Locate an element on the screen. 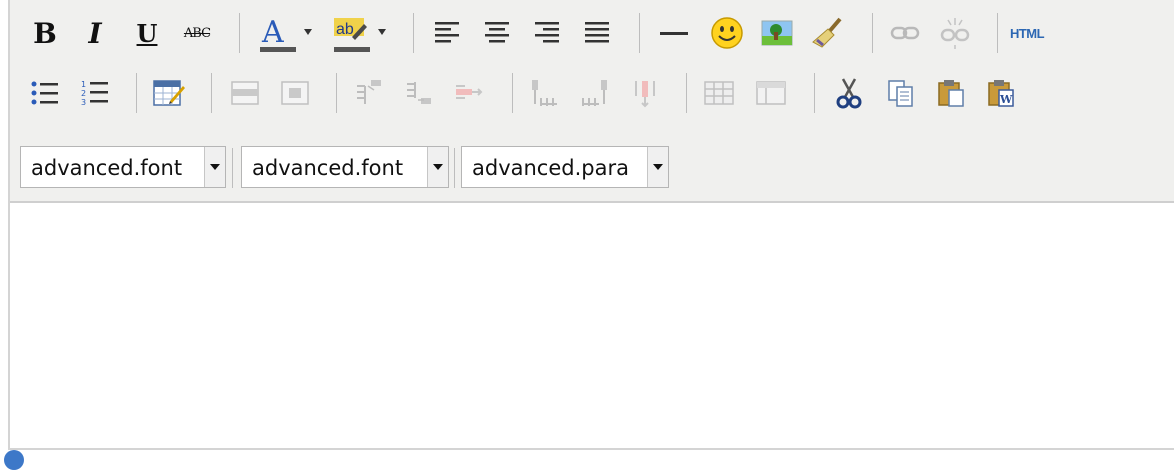  split-cells-button is located at coordinates (719, 93).